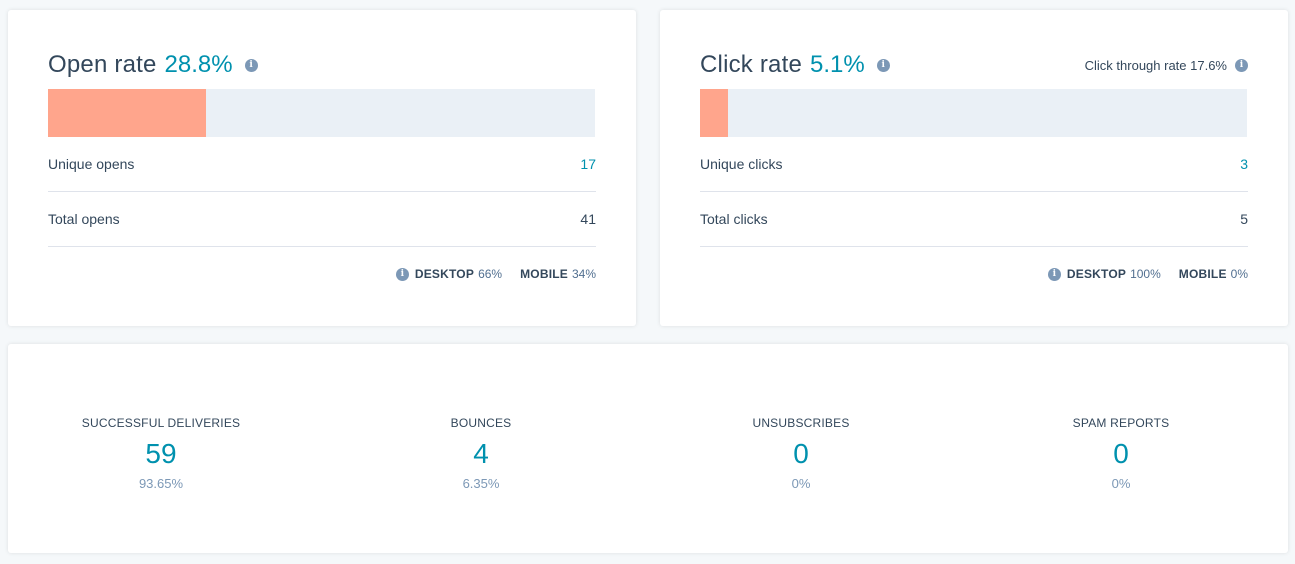  What do you see at coordinates (481, 423) in the screenshot?
I see `stat-label: BOUNCES` at bounding box center [481, 423].